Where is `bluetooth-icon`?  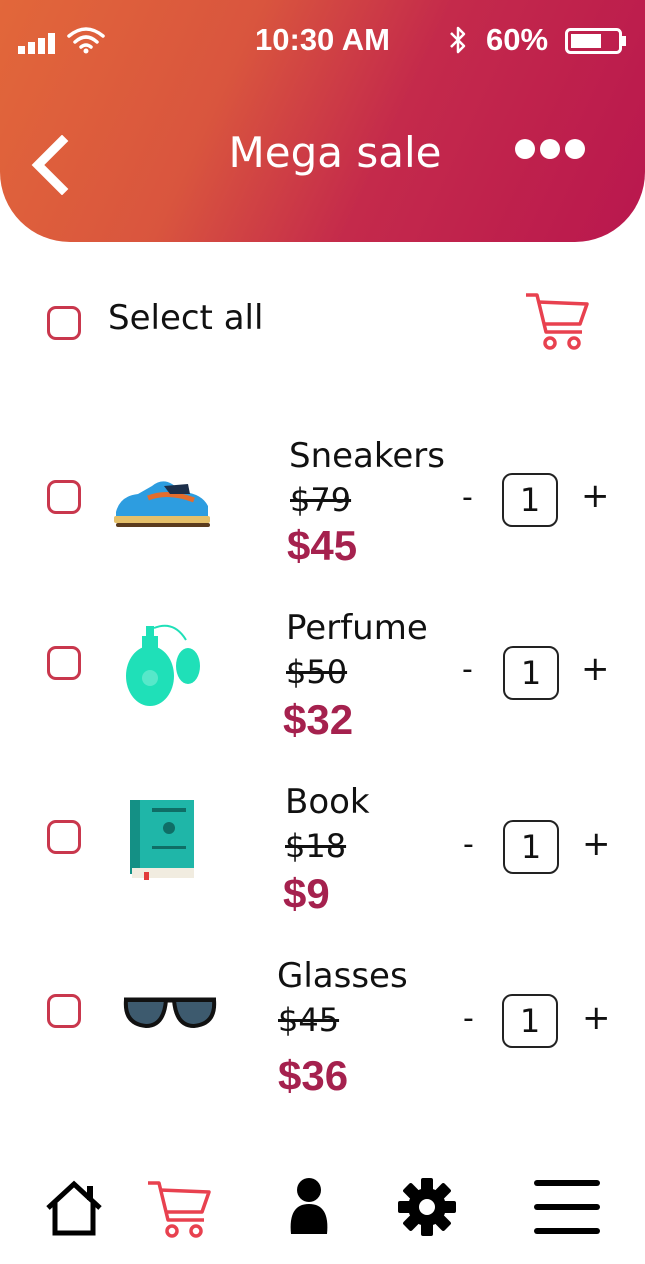 bluetooth-icon is located at coordinates (458, 40).